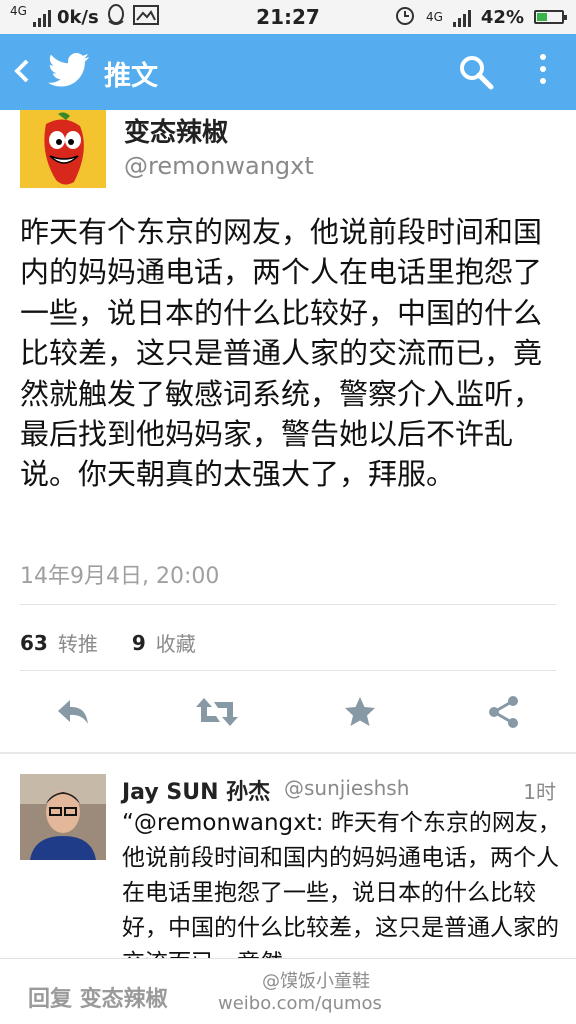  I want to click on person-photo-icon, so click(63, 817).